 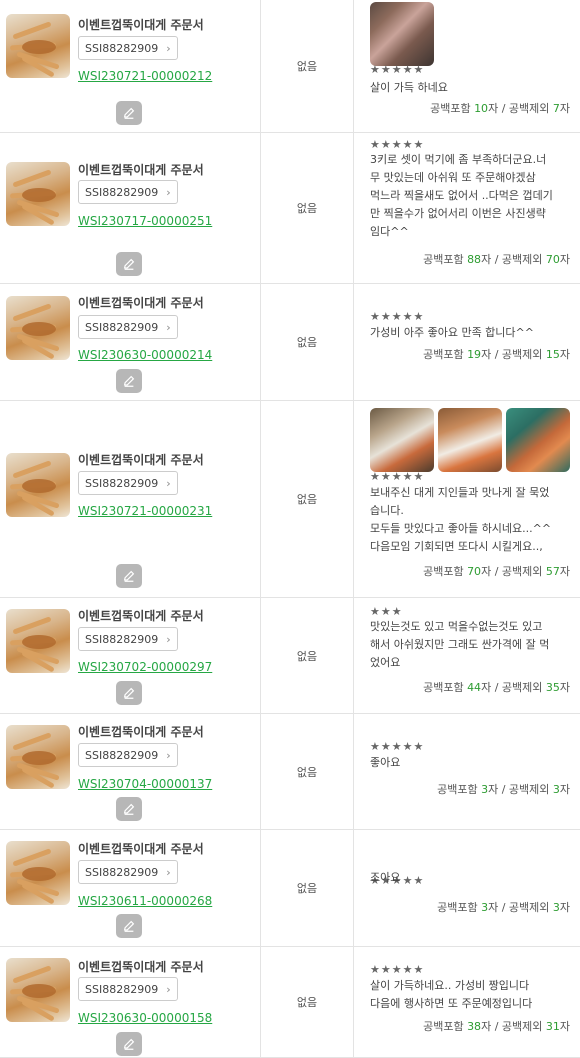 What do you see at coordinates (397, 746) in the screenshot?
I see `rating-stars: ★★★★★` at bounding box center [397, 746].